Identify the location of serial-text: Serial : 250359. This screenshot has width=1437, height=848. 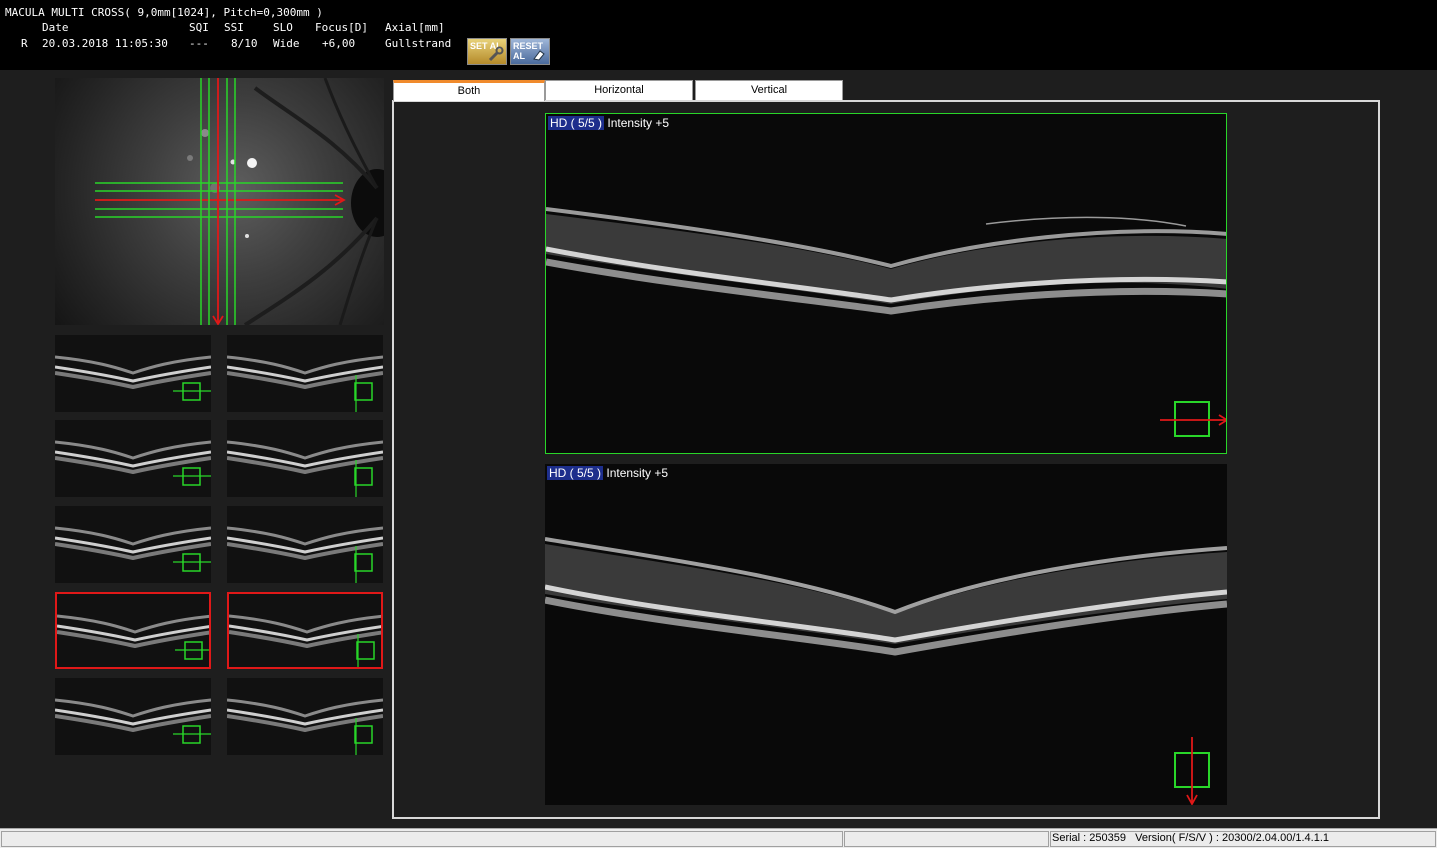
(1089, 838).